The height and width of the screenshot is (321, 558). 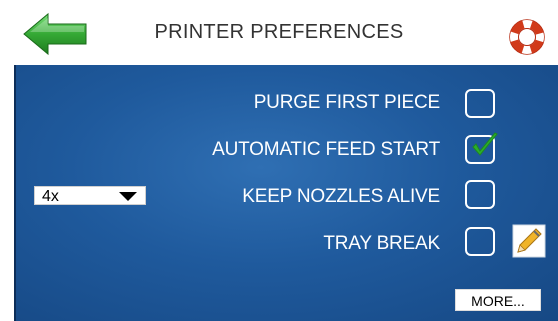 I want to click on option-label-automatic-feed-start: AUTOMATIC FEED START, so click(x=326, y=149).